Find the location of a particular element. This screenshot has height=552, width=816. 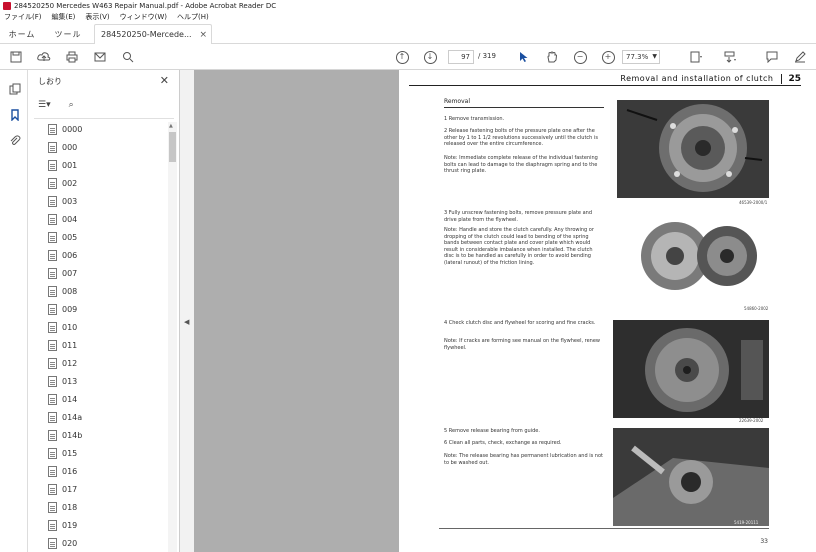

bookmark-item: 011 is located at coordinates (62, 345).